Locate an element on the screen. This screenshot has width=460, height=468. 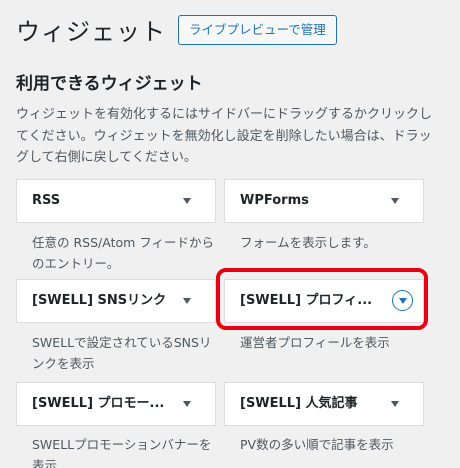
page-title: ウィジェット is located at coordinates (91, 32).